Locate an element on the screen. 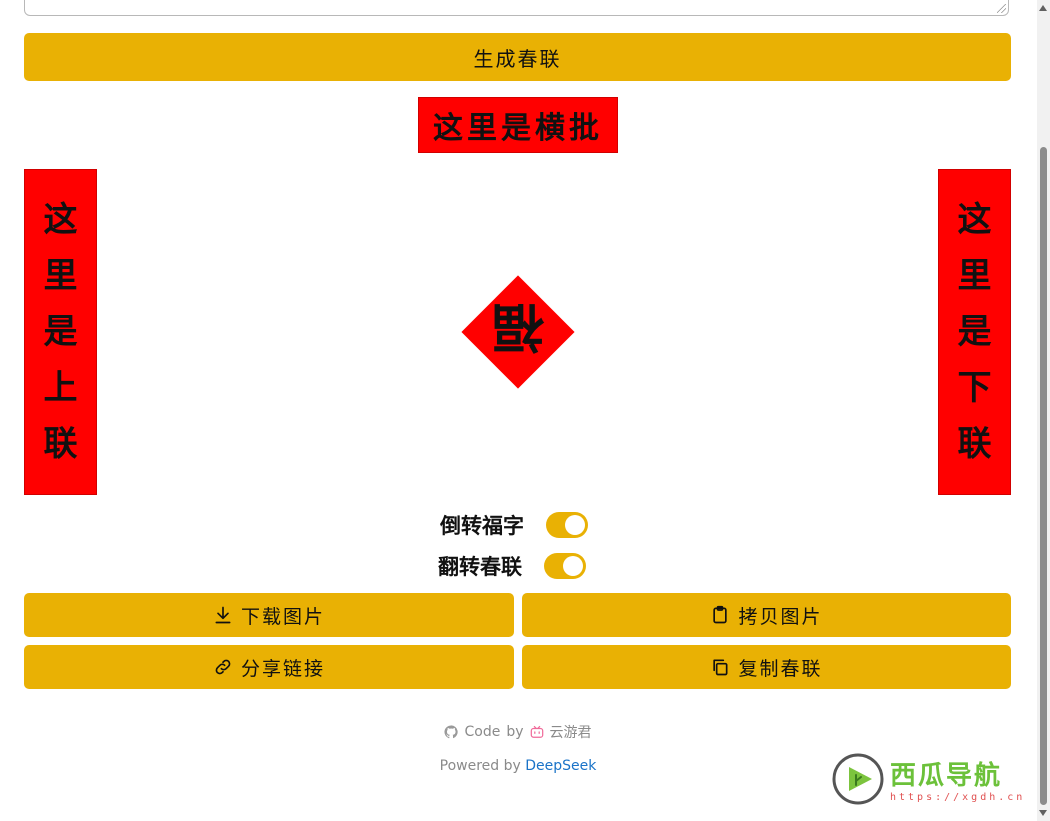  copy-image-button: 拷贝图片 is located at coordinates (766, 615).